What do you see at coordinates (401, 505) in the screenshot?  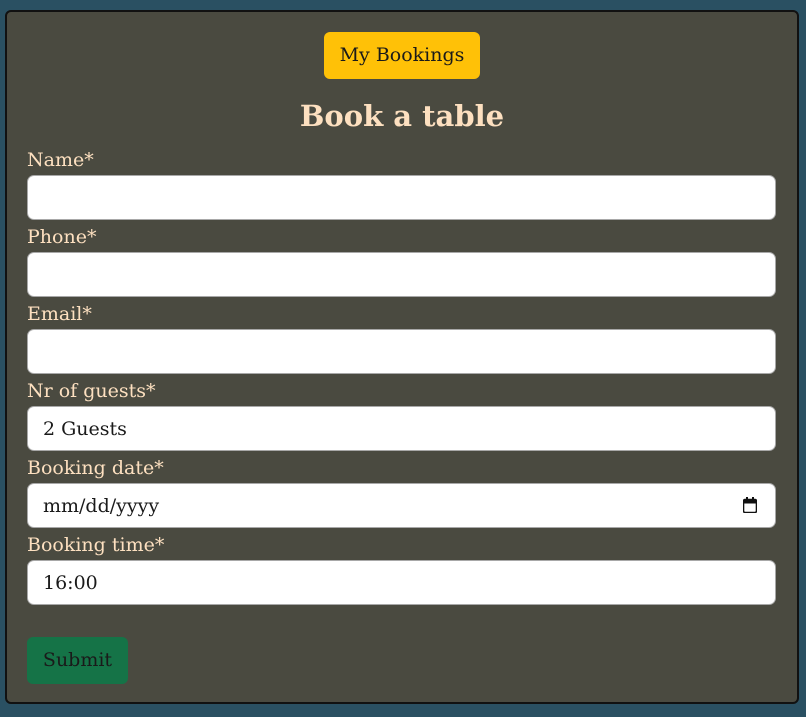 I see `booking-date-input: mm/dd/yyyy` at bounding box center [401, 505].